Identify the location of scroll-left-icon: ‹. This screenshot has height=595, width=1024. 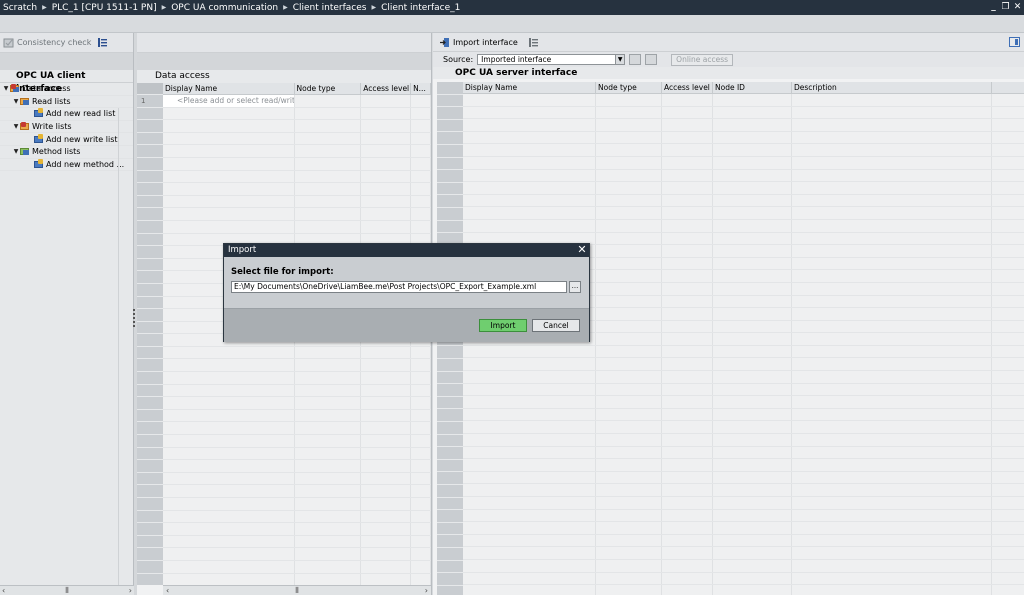
(167, 590).